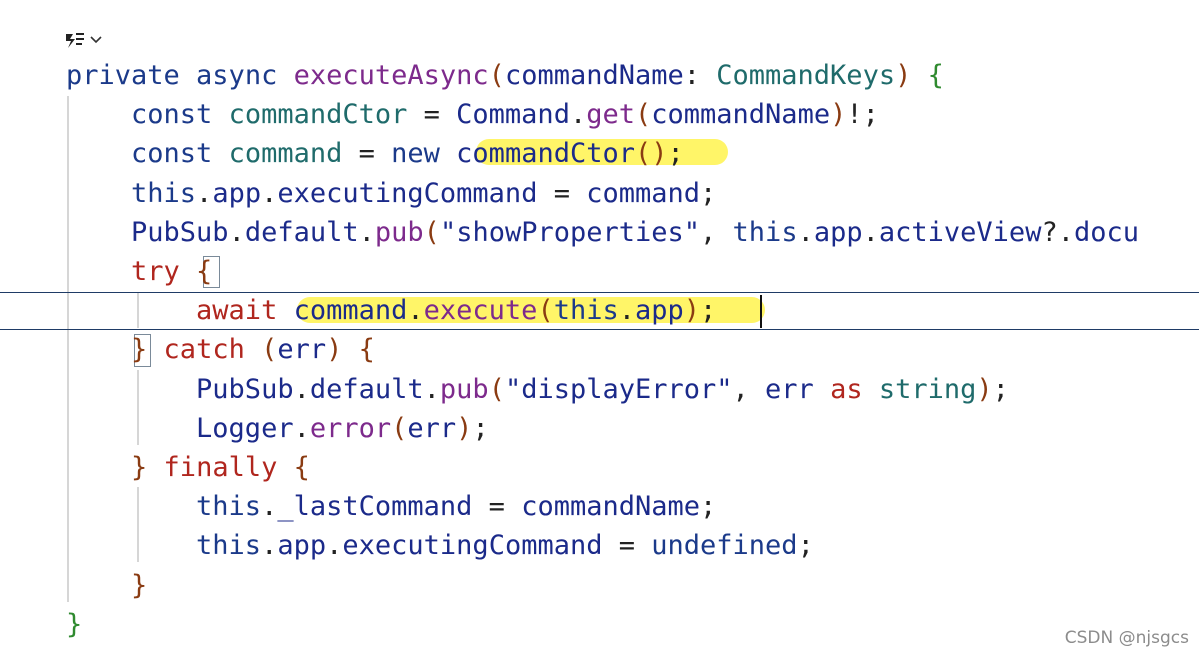  I want to click on code-line: Logger.error(err);, so click(277, 428).